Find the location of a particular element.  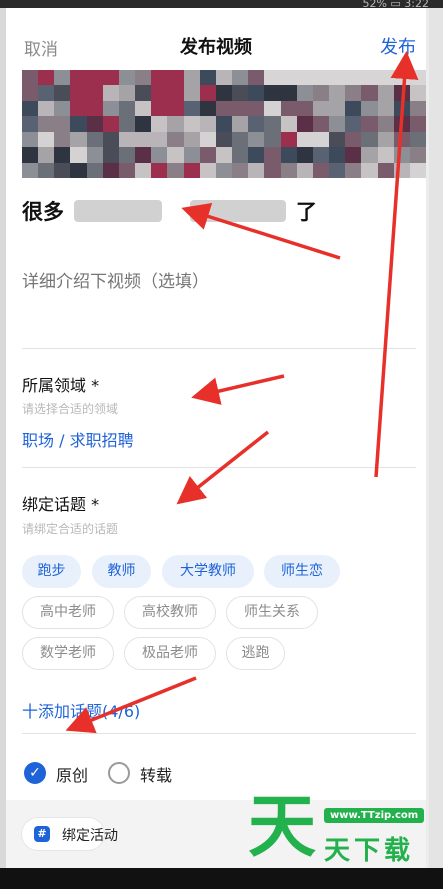

add-topic-button: 十添加话题(4/6) is located at coordinates (81, 710).